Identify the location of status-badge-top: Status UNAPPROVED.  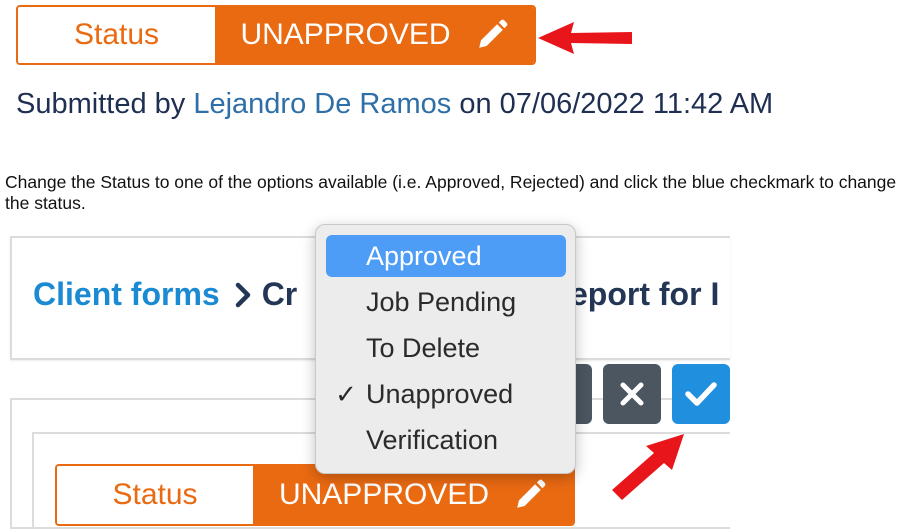
(276, 35).